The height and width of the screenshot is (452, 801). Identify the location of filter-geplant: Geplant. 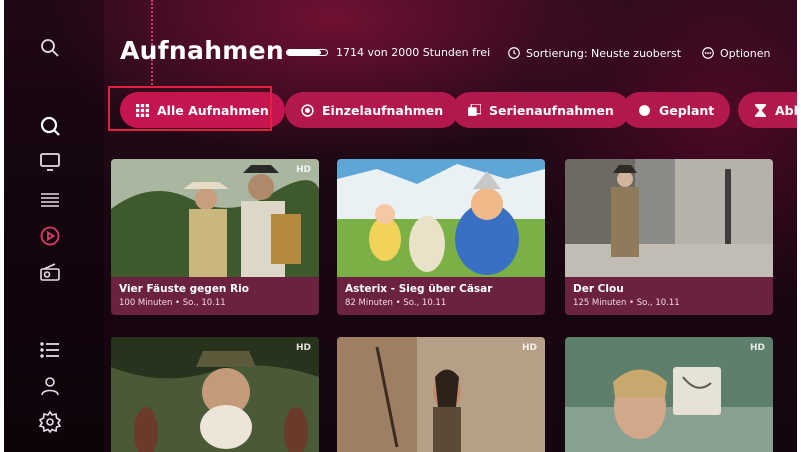
(676, 110).